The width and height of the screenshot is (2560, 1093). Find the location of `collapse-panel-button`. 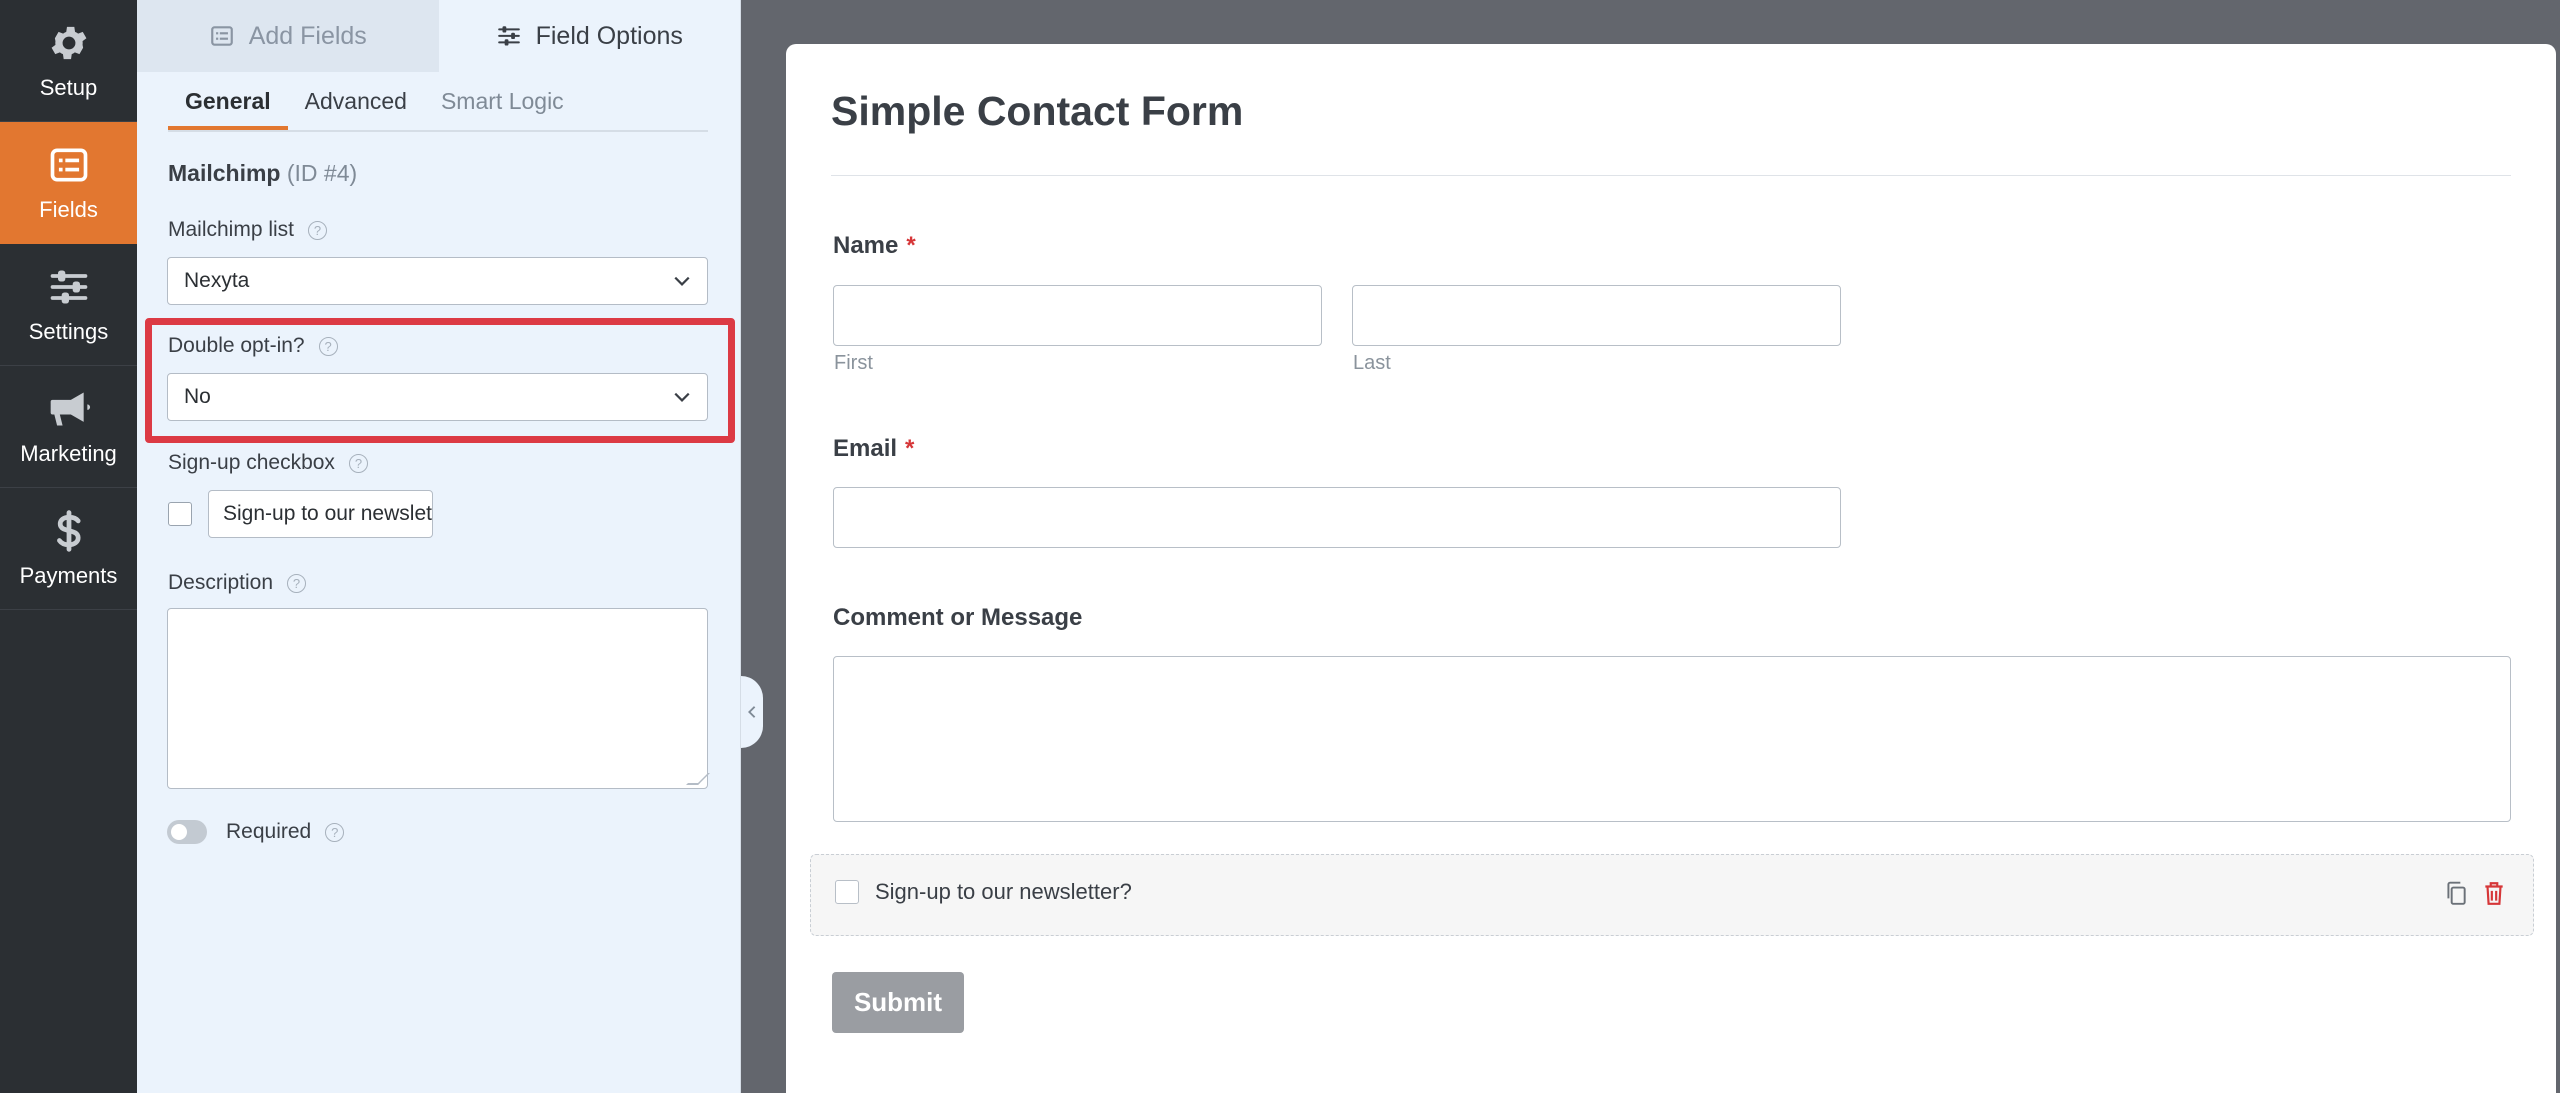

collapse-panel-button is located at coordinates (752, 712).